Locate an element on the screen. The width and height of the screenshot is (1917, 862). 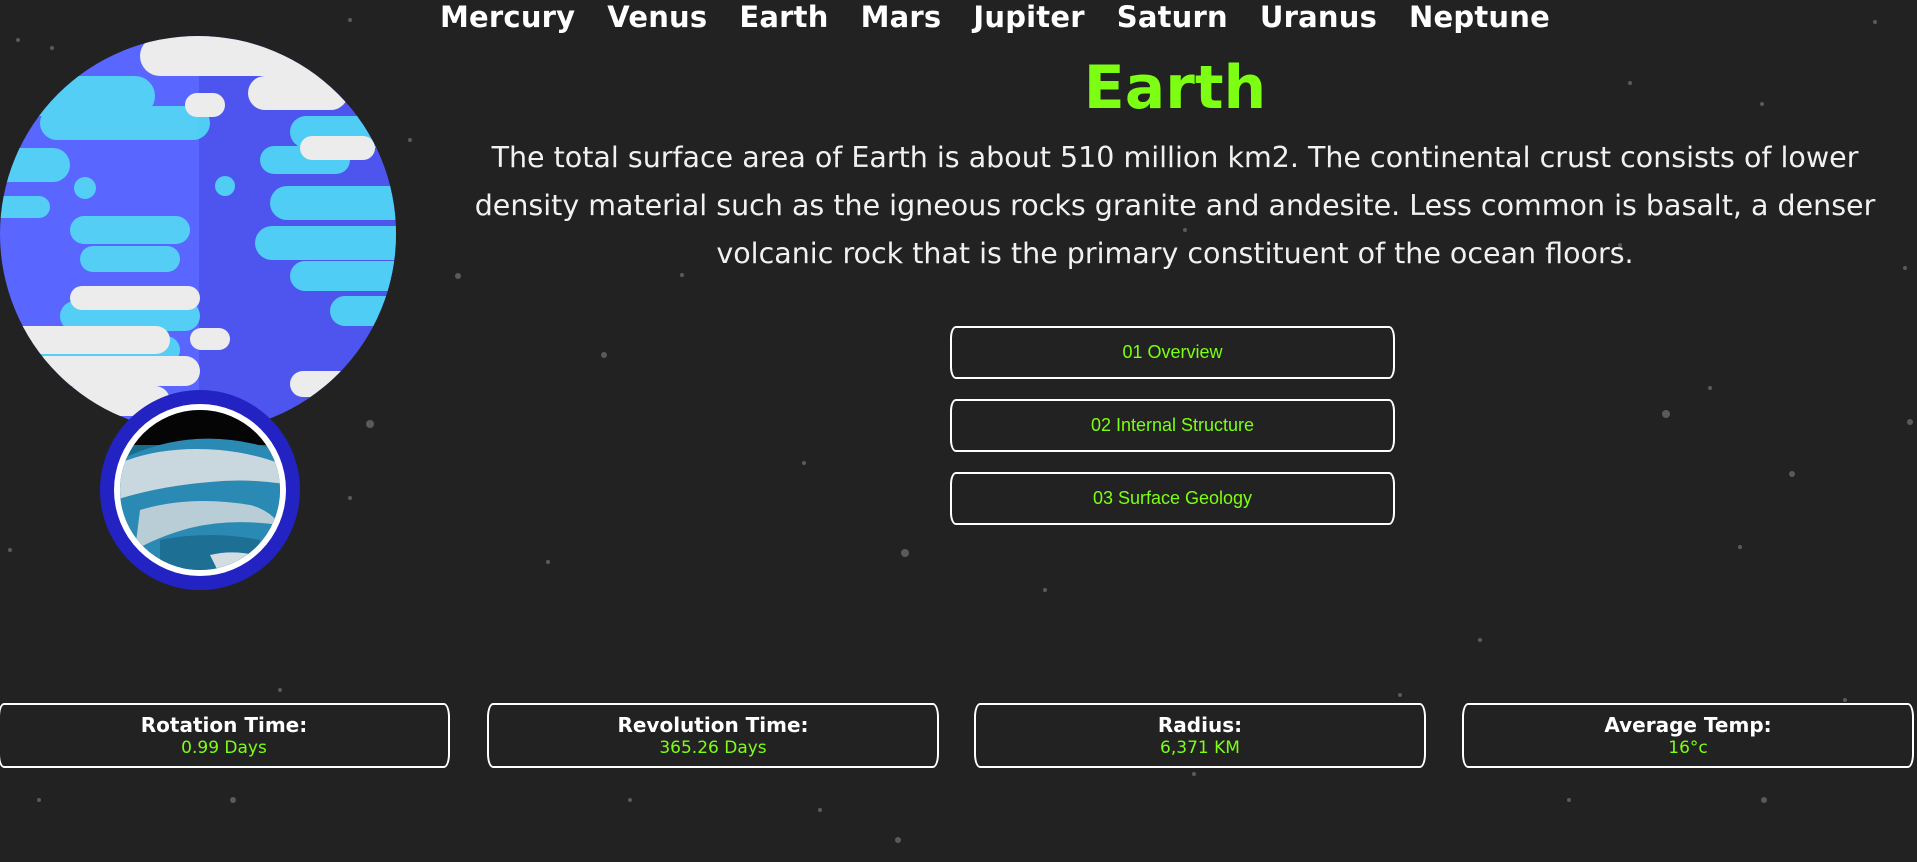
tab-internal-structure: 02 Internal Structure is located at coordinates (1172, 425).